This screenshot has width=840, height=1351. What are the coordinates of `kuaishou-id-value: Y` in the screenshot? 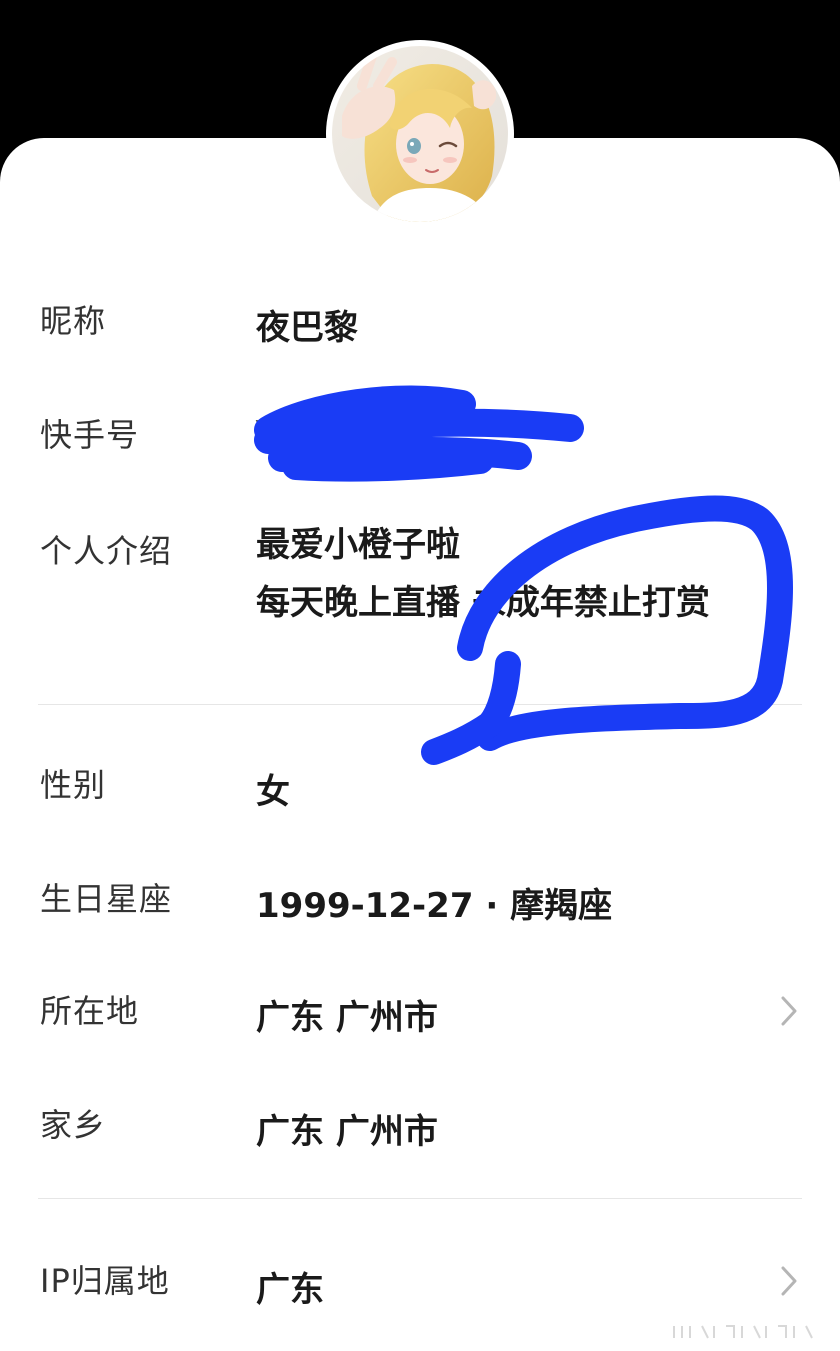 It's located at (268, 434).